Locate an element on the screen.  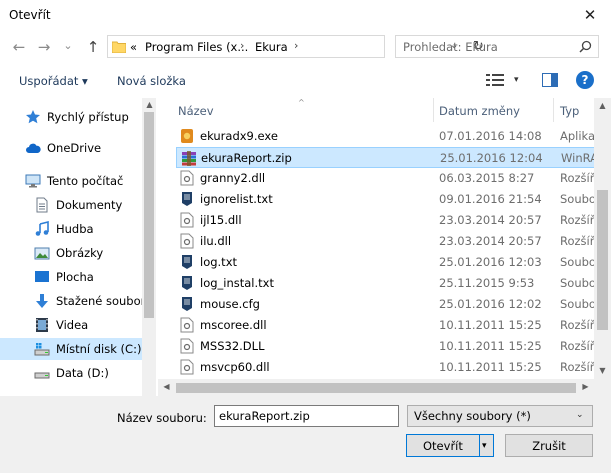
file-name: ekuraReport.zip is located at coordinates (246, 158).